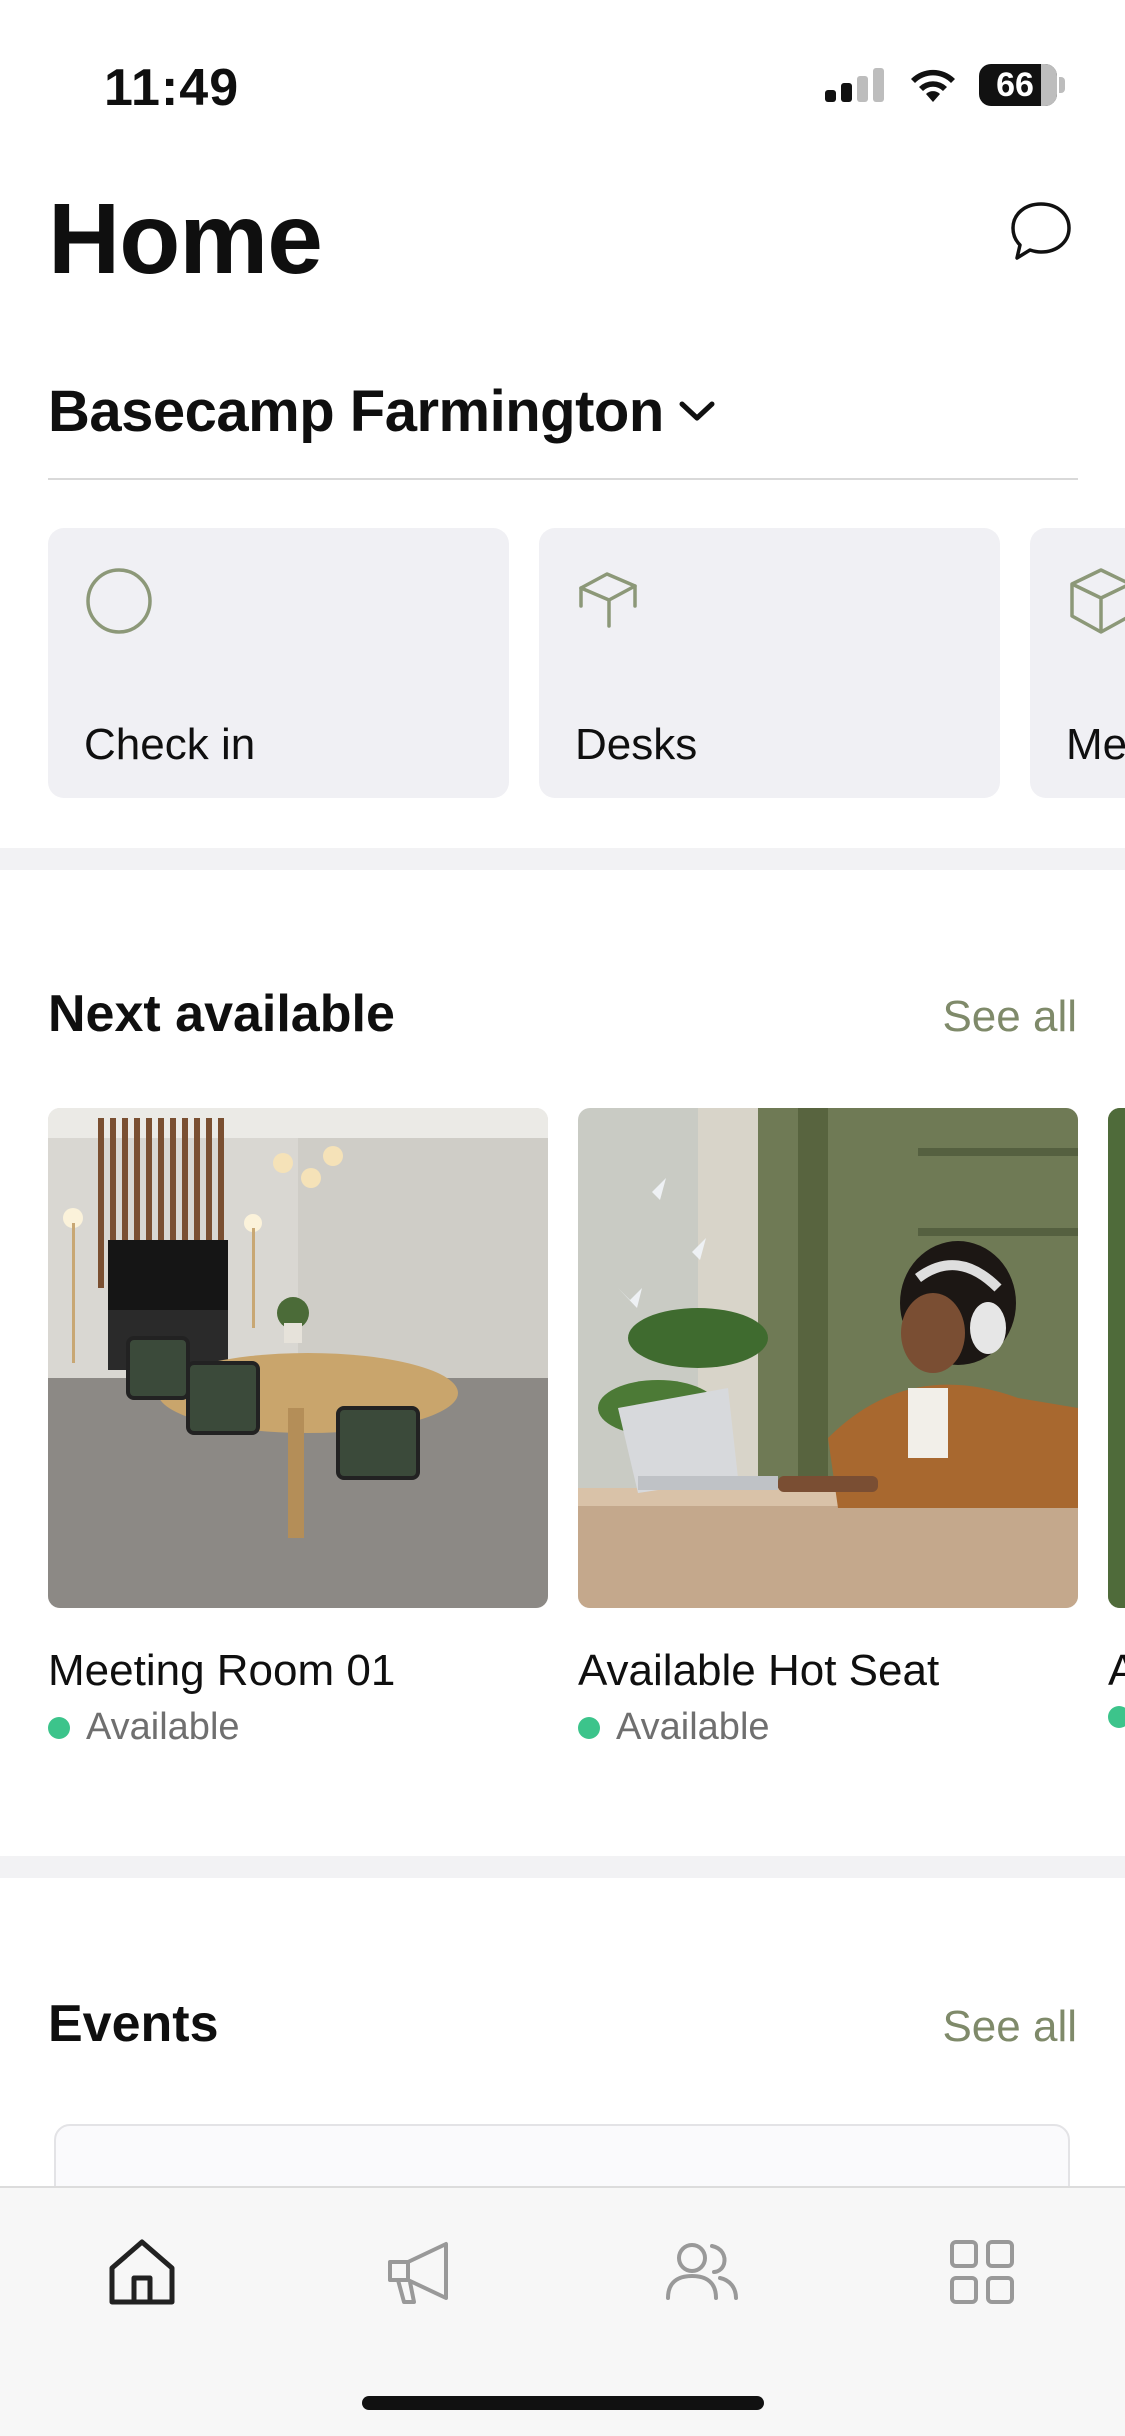 This screenshot has width=1125, height=2436. Describe the element at coordinates (278, 663) in the screenshot. I see `quick-action-check-in: Check in` at that location.